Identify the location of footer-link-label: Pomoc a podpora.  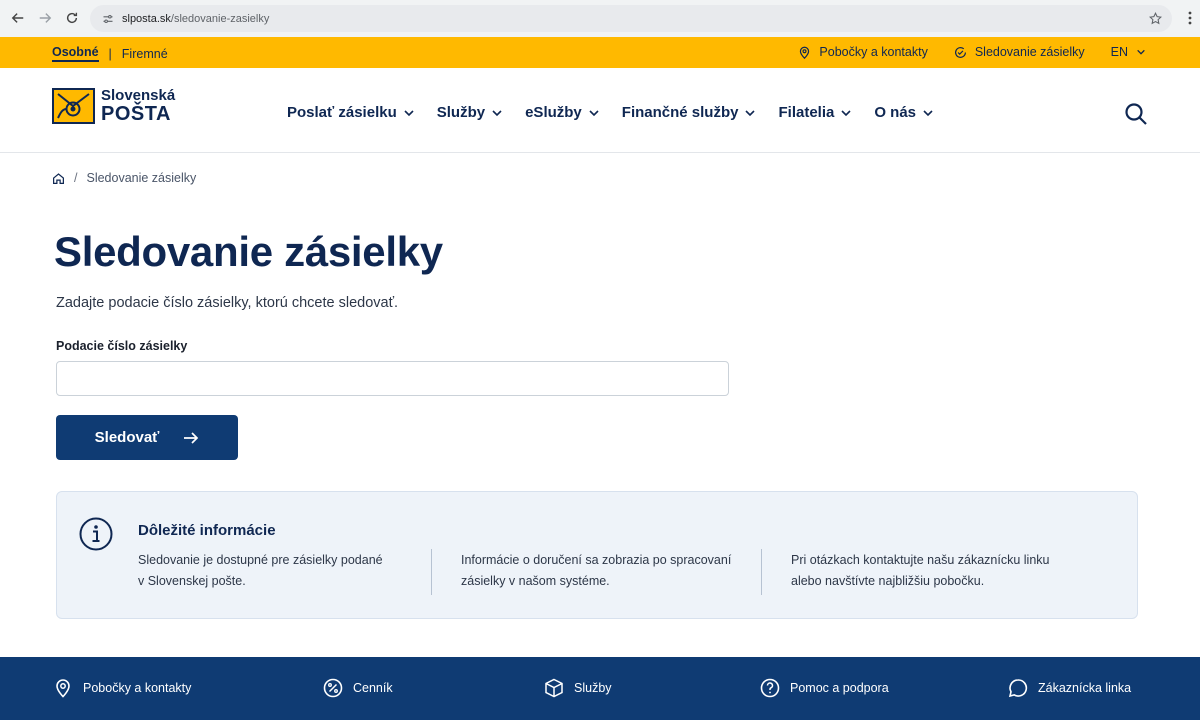
(839, 688).